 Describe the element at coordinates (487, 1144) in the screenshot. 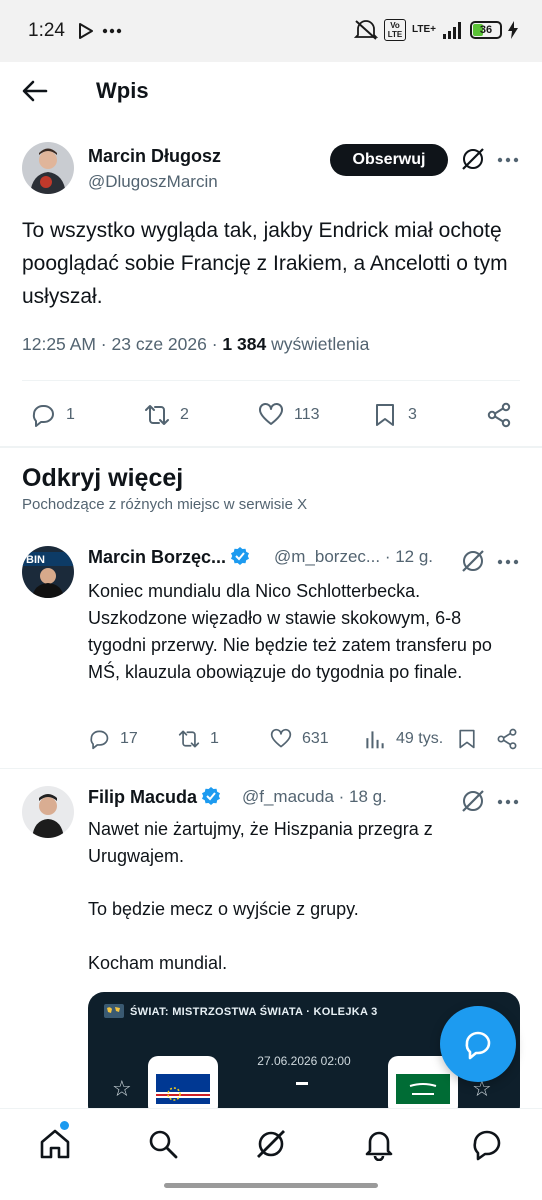

I see `messages-icon` at that location.